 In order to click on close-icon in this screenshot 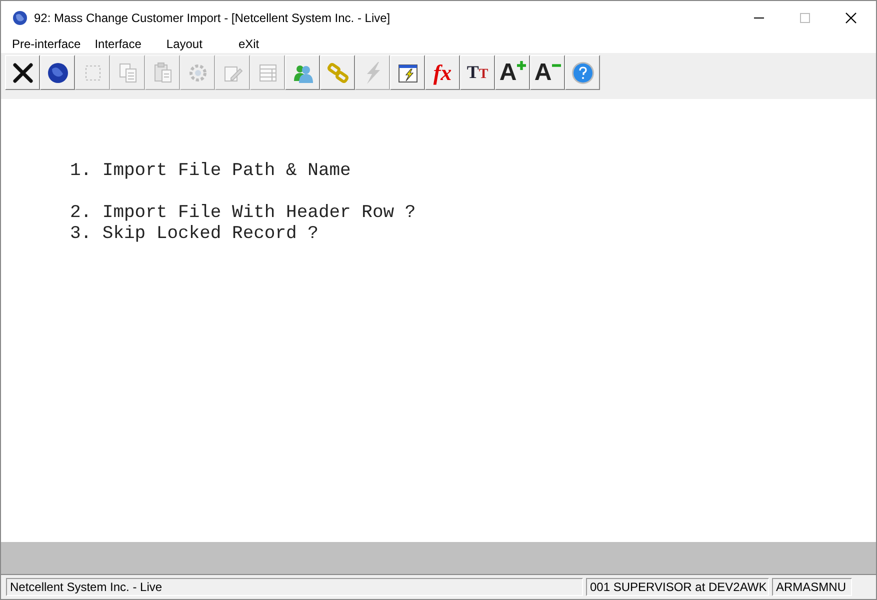, I will do `click(22, 72)`.